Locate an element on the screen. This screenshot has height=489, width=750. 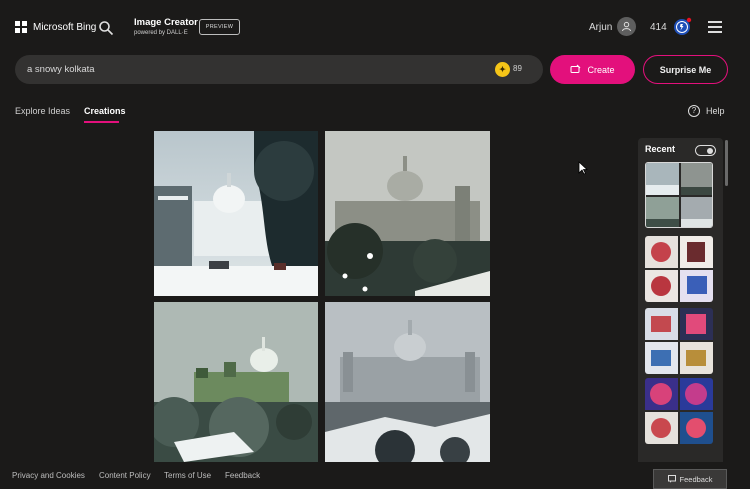
product-title: Image Creator is located at coordinates (166, 22).